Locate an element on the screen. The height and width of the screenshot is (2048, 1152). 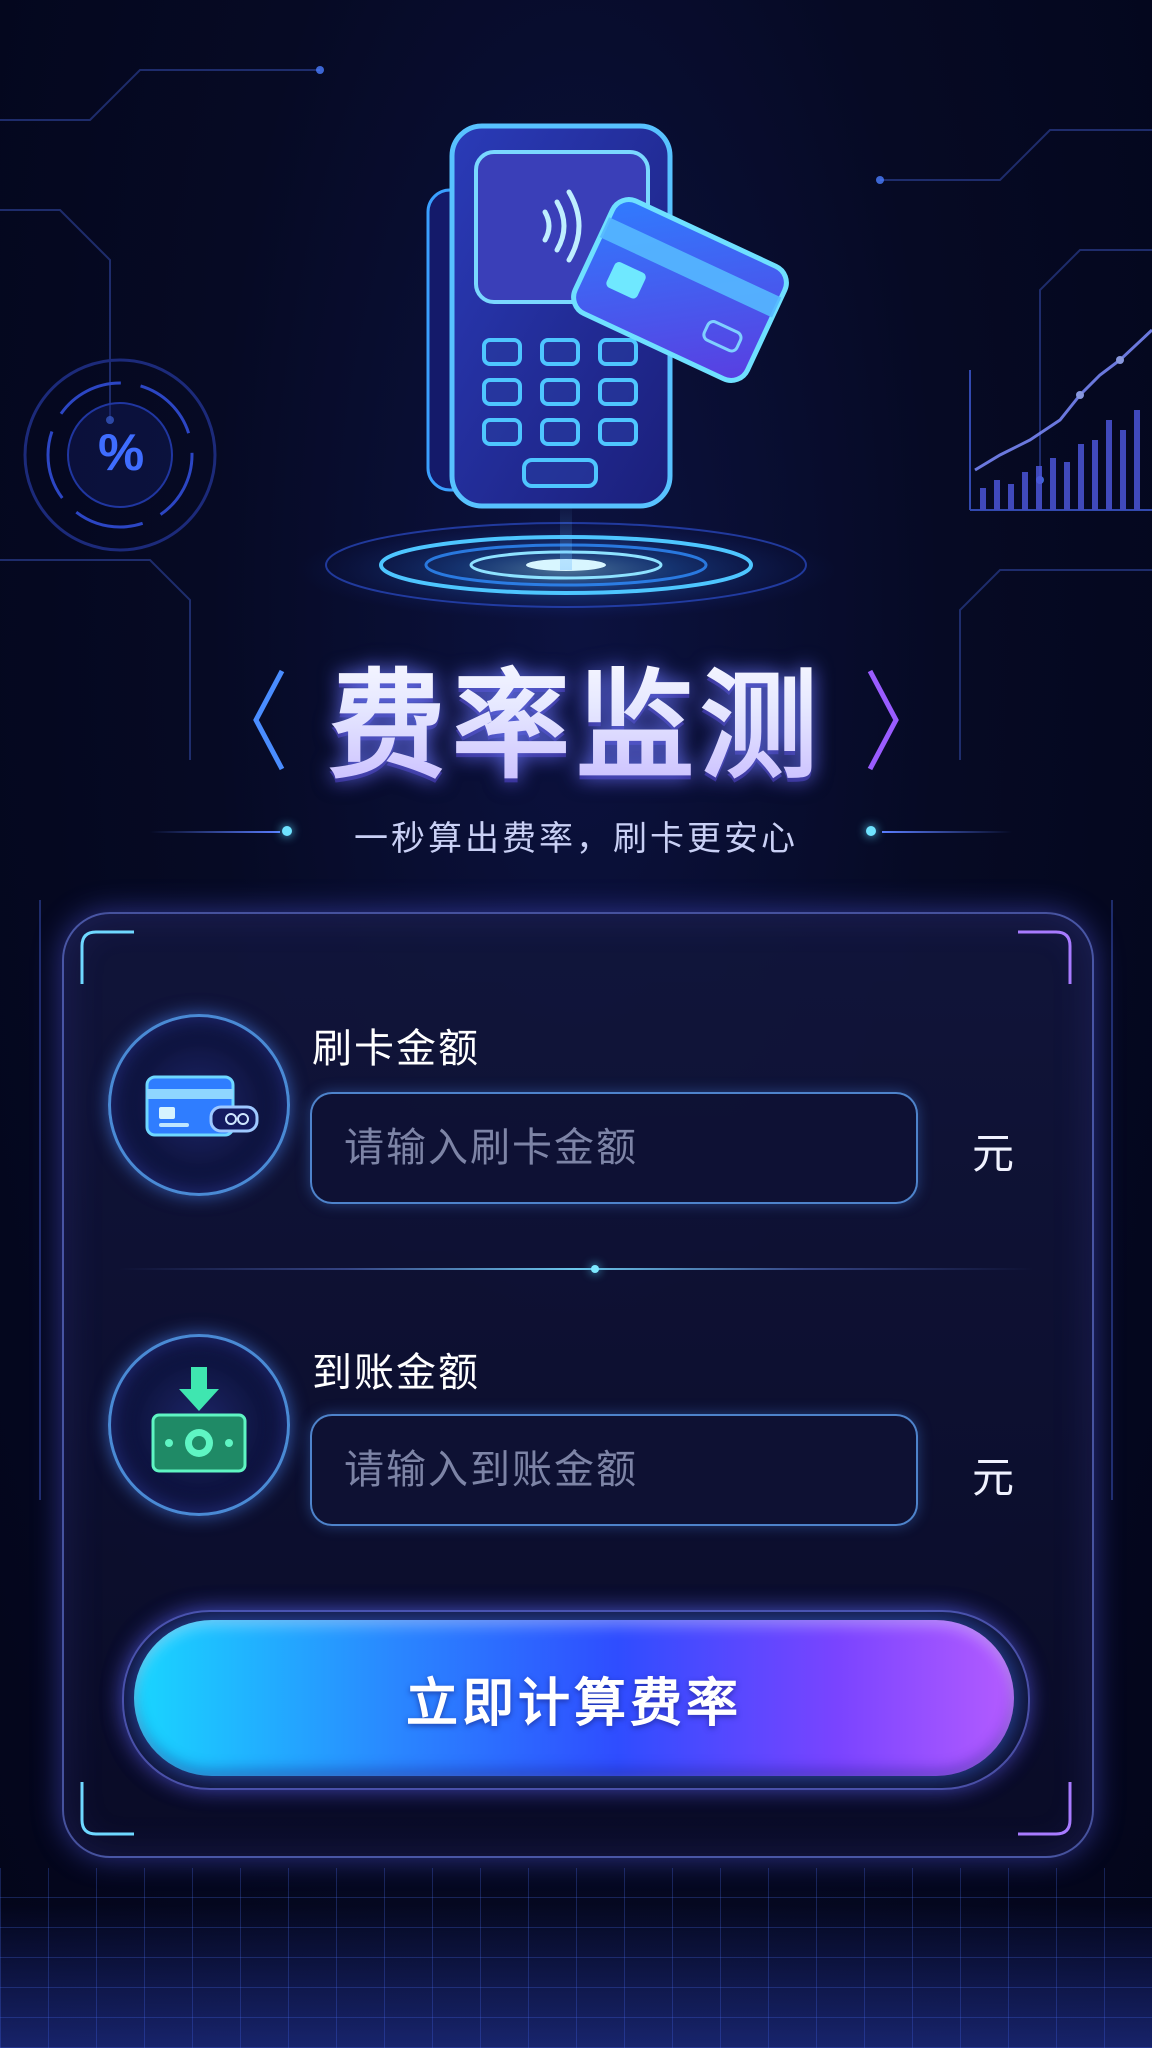
page-title: 费率监测 is located at coordinates (576, 715).